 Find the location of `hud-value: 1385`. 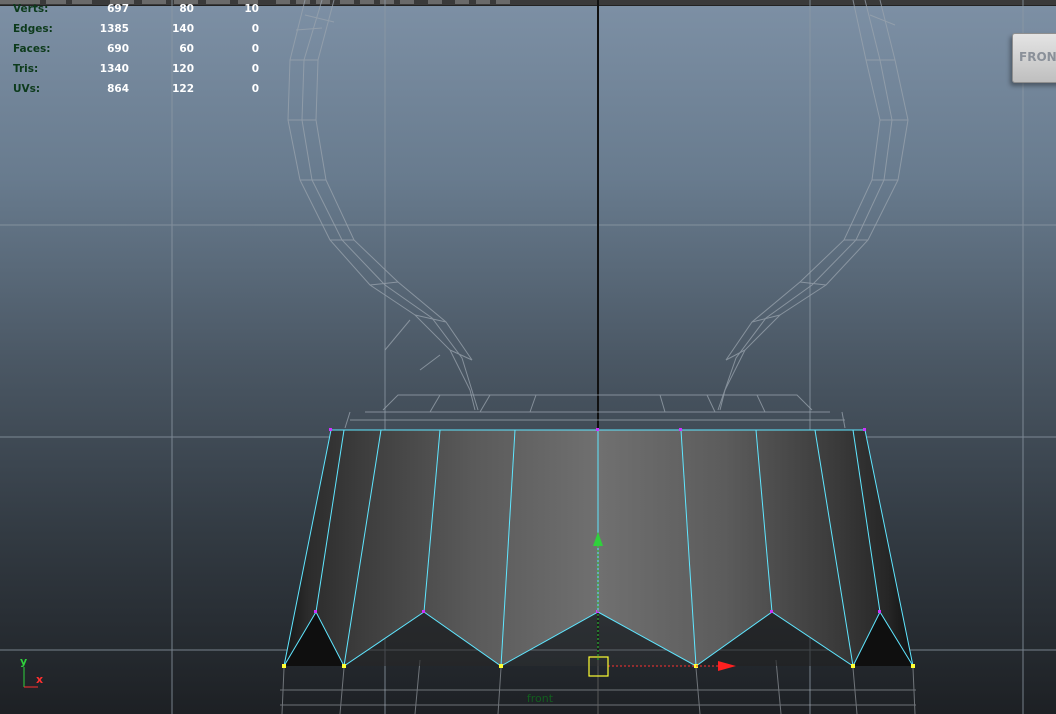

hud-value: 1385 is located at coordinates (114, 29).